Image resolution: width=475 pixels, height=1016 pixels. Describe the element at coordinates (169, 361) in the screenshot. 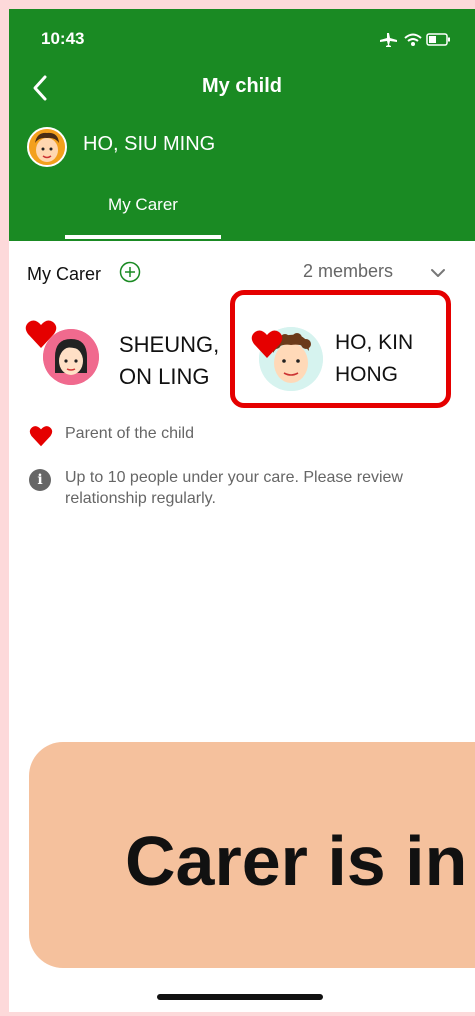

I see `carer-name: SHEUNG, ON LING` at that location.